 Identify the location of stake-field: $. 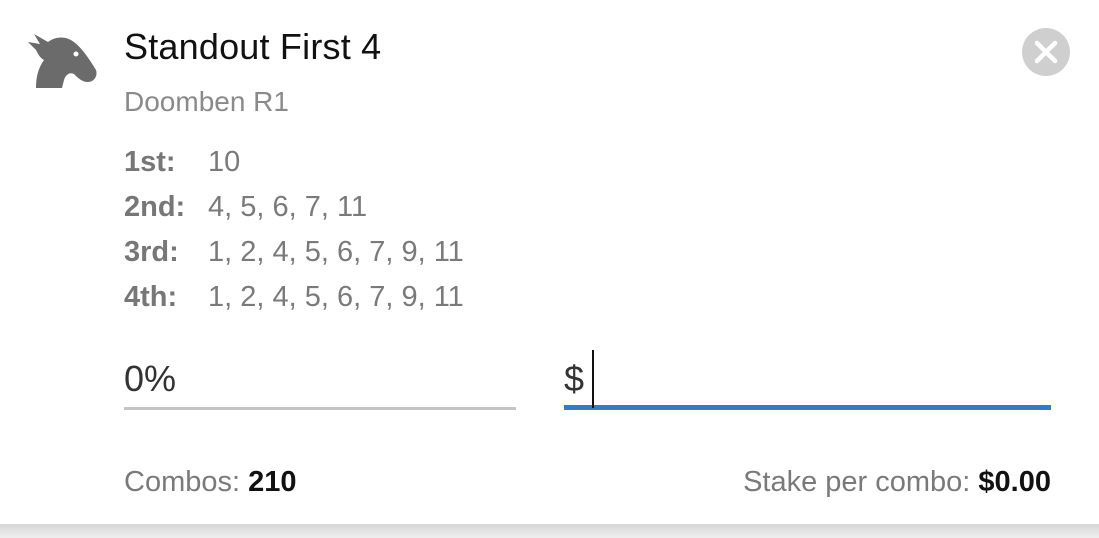
(807, 380).